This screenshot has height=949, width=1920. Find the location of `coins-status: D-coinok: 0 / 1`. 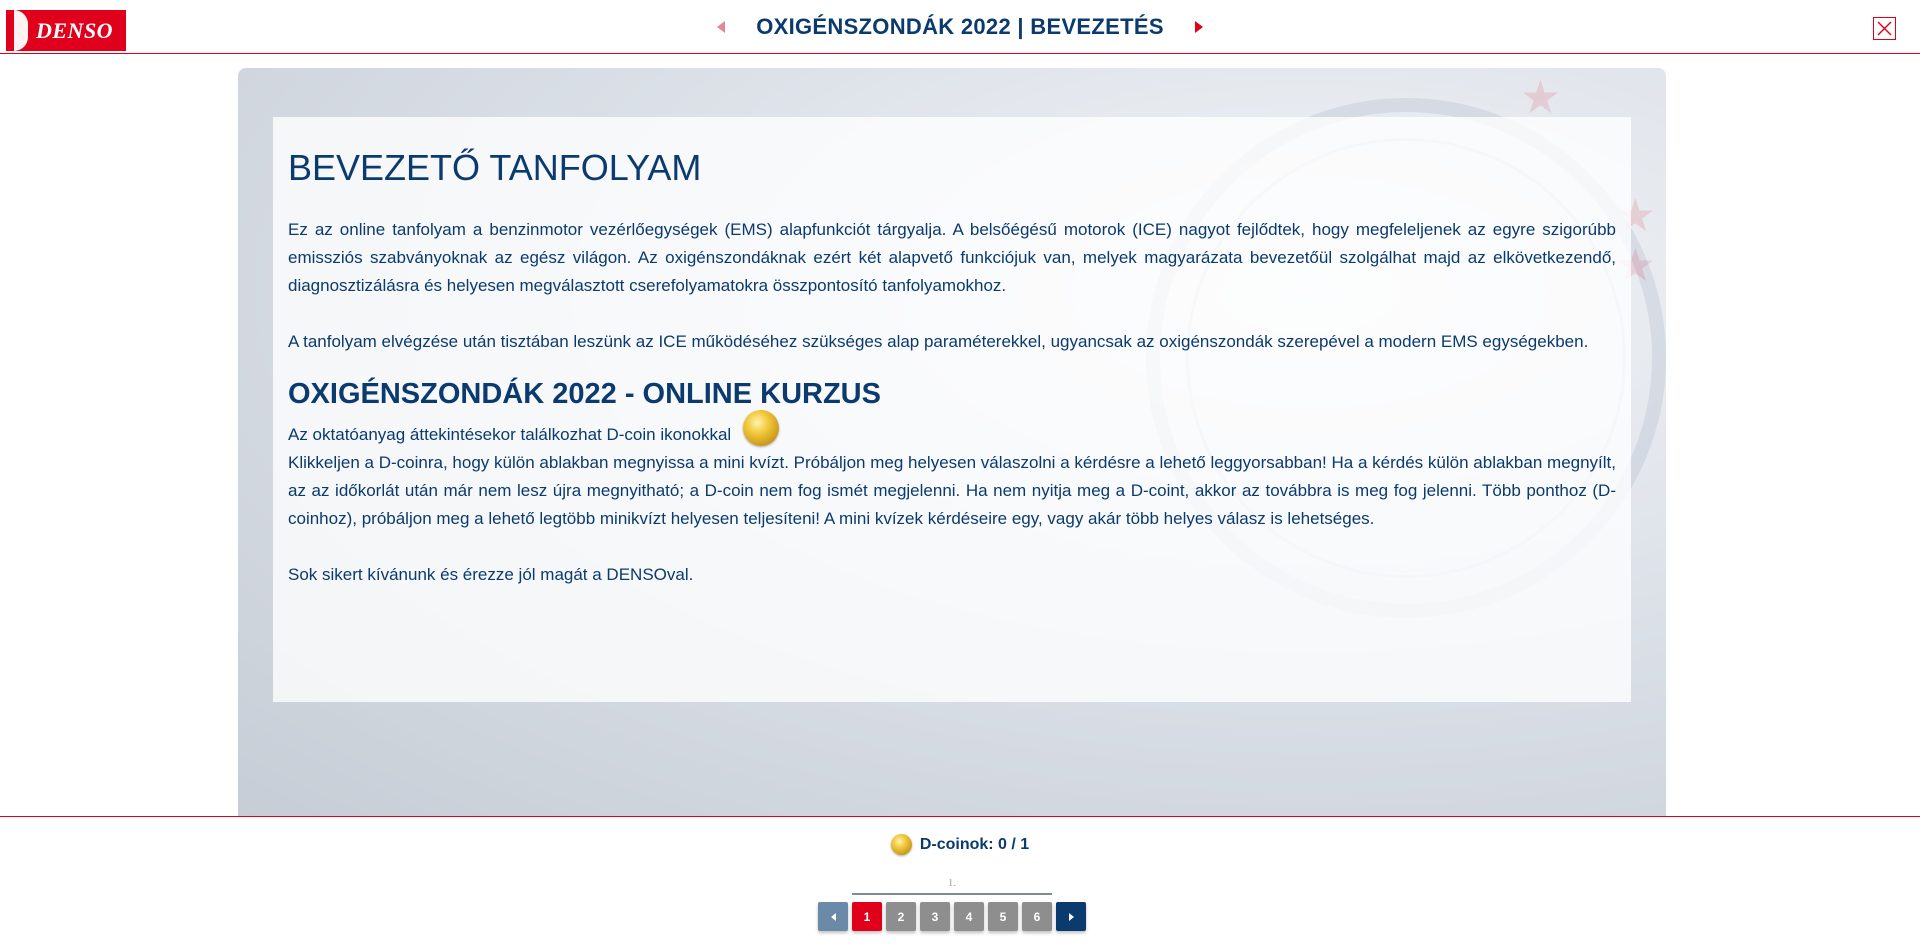

coins-status: D-coinok: 0 / 1 is located at coordinates (960, 844).